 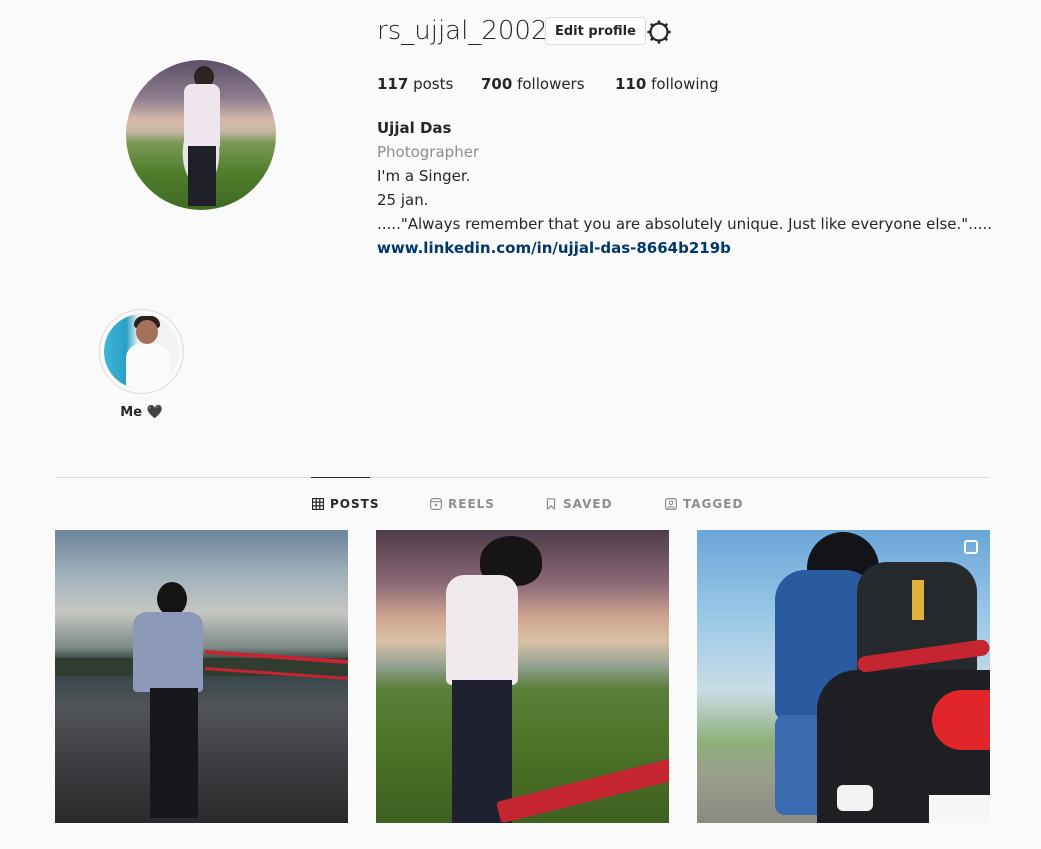 I want to click on stat-followers: 700 followers, so click(x=533, y=84).